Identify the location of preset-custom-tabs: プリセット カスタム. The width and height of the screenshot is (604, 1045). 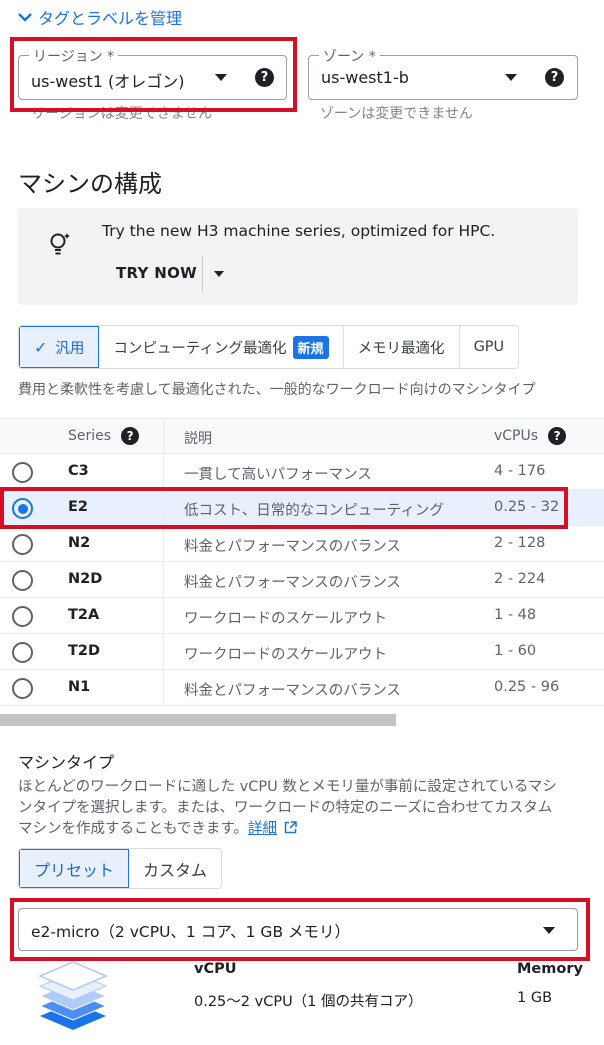
(120, 868).